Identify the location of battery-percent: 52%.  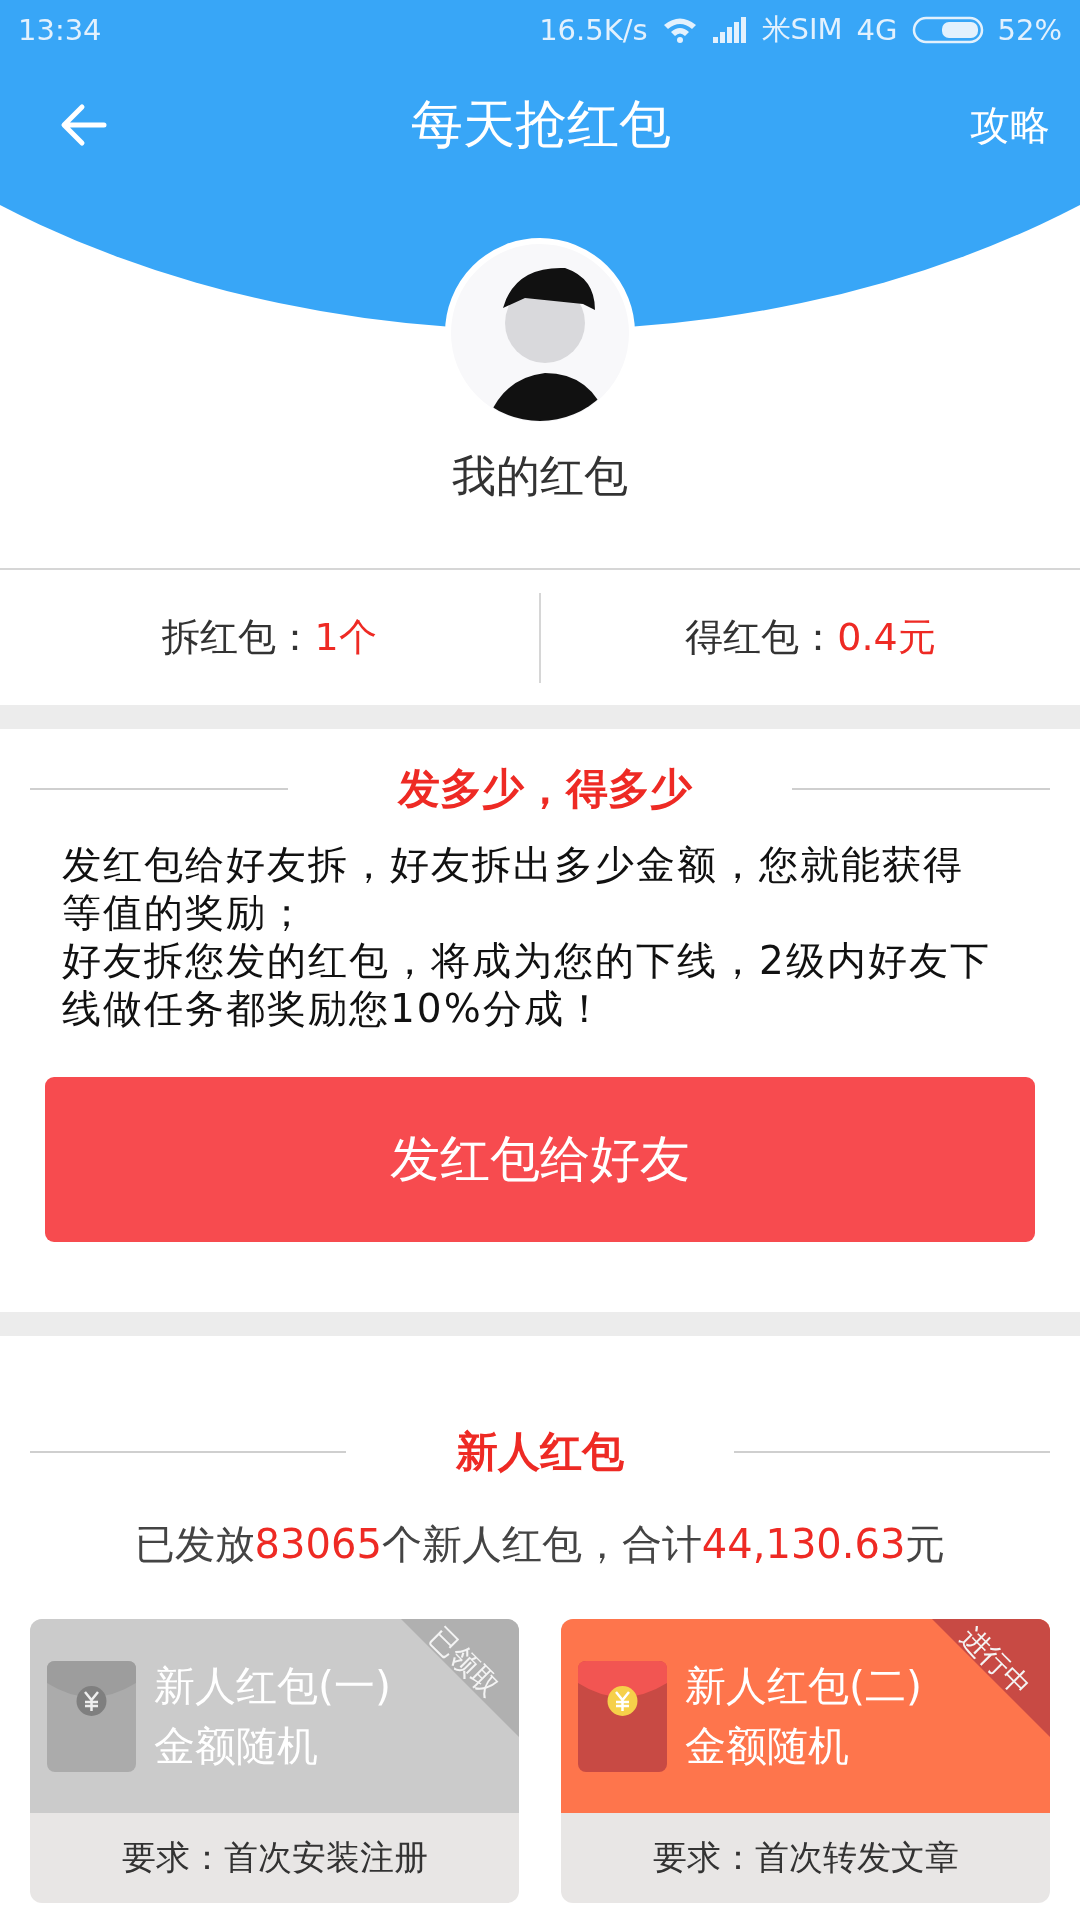
(1029, 30).